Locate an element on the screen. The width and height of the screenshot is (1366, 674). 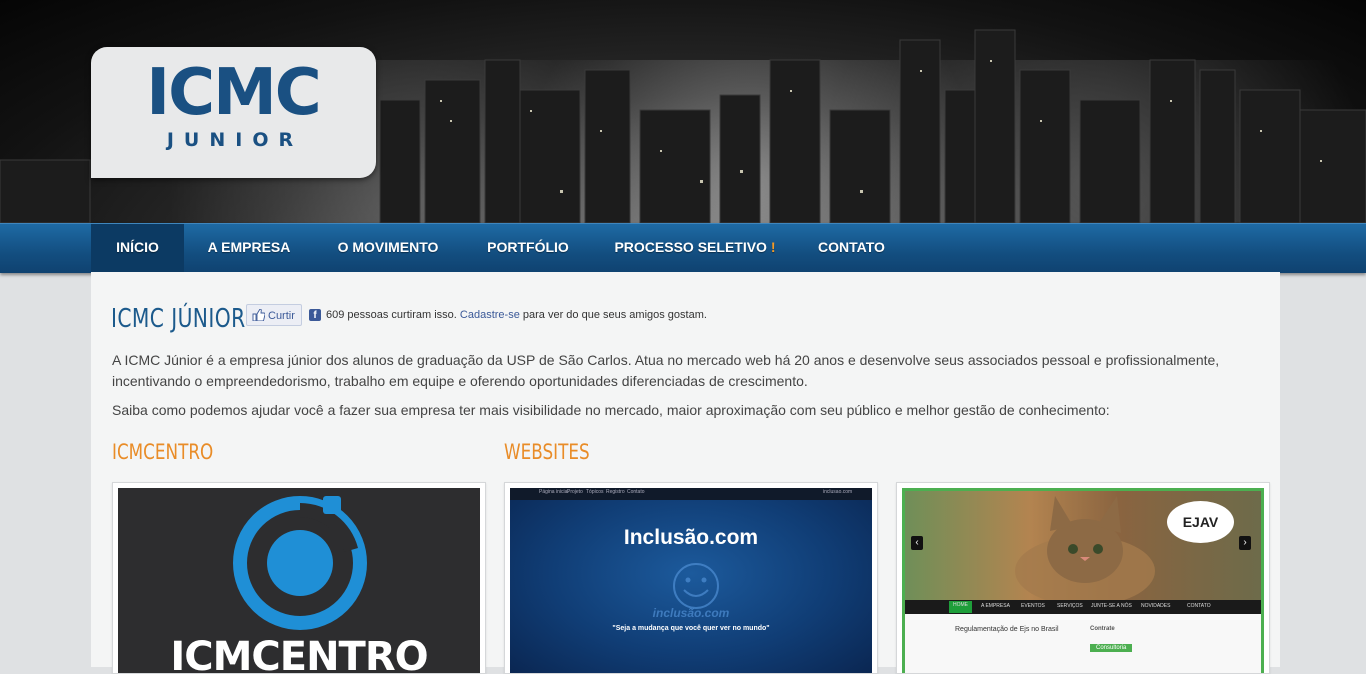
icmcentro-wordmark: ICMCENTRO is located at coordinates (299, 654).